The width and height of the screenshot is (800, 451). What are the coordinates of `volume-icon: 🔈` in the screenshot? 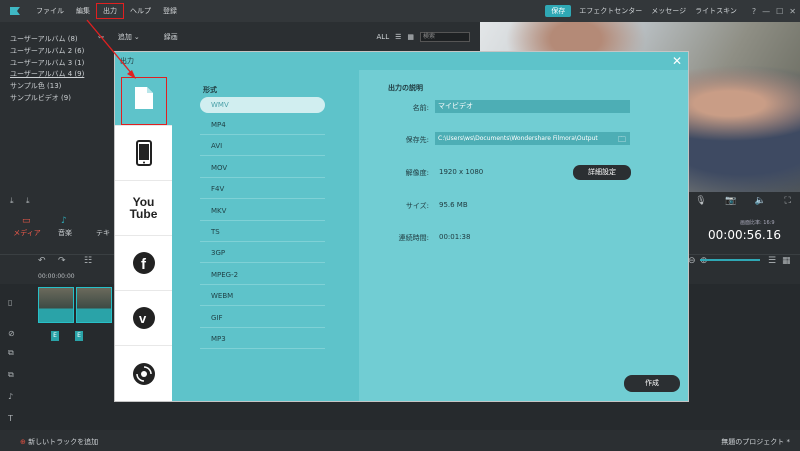 It's located at (760, 201).